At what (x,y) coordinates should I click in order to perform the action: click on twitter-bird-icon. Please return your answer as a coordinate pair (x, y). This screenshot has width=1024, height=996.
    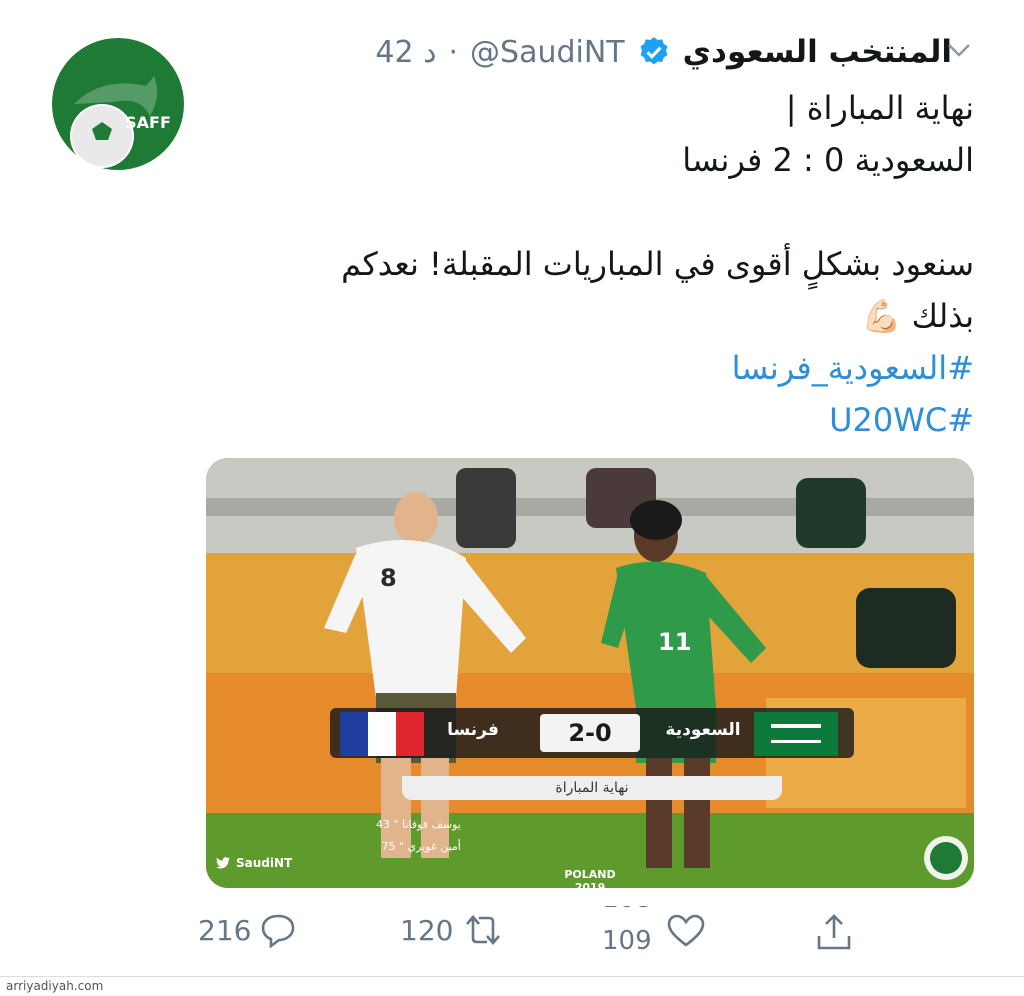
    Looking at the image, I should click on (223, 863).